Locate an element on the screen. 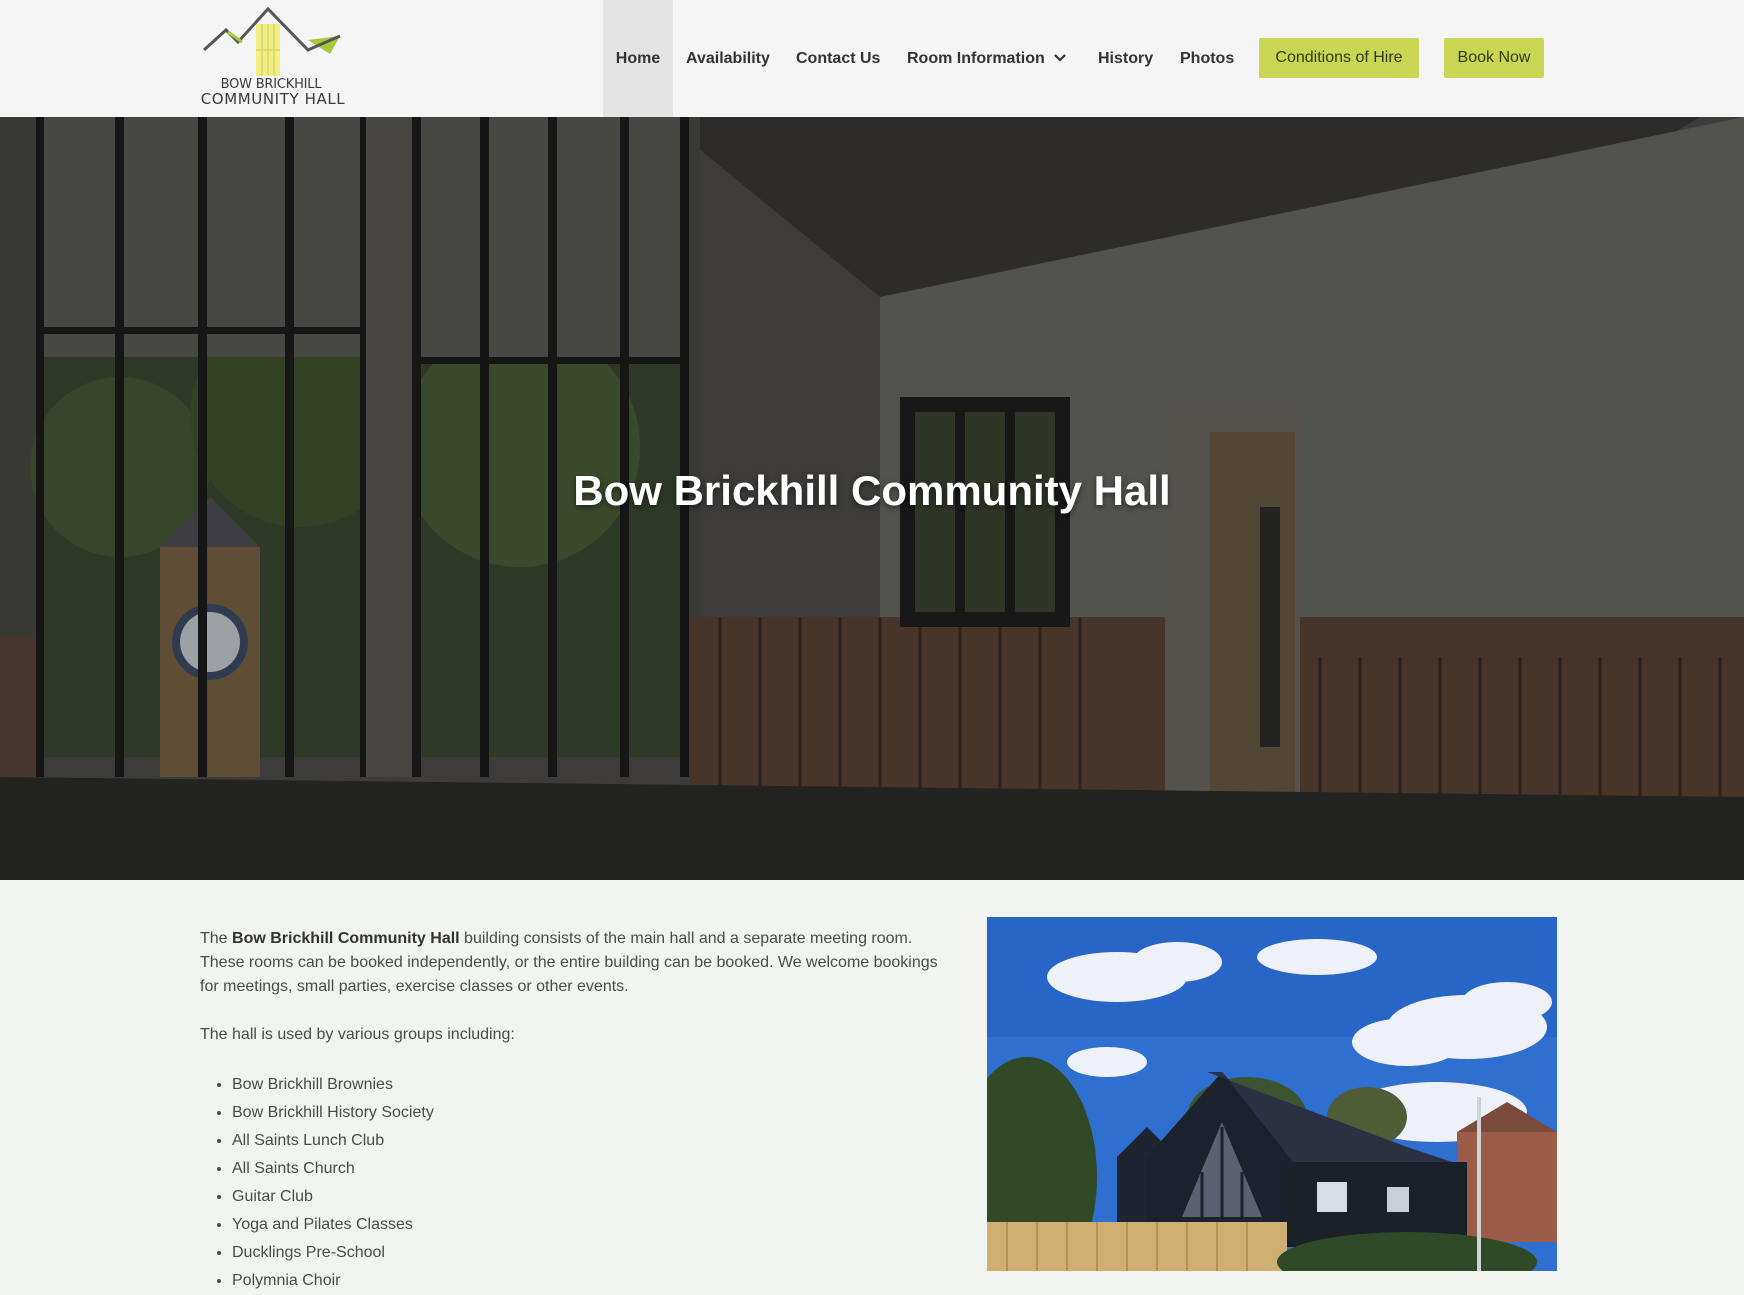  logo-roof-icon is located at coordinates (271, 41).